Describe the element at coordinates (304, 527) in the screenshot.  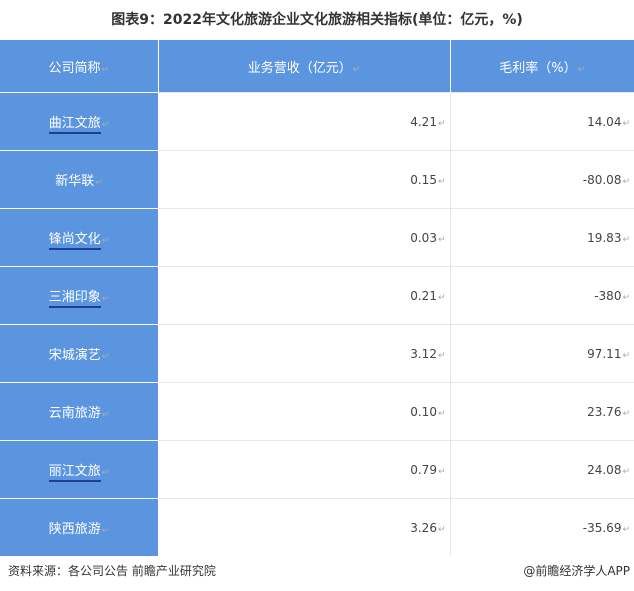
I see `revenue-cell: 3.26↵` at that location.